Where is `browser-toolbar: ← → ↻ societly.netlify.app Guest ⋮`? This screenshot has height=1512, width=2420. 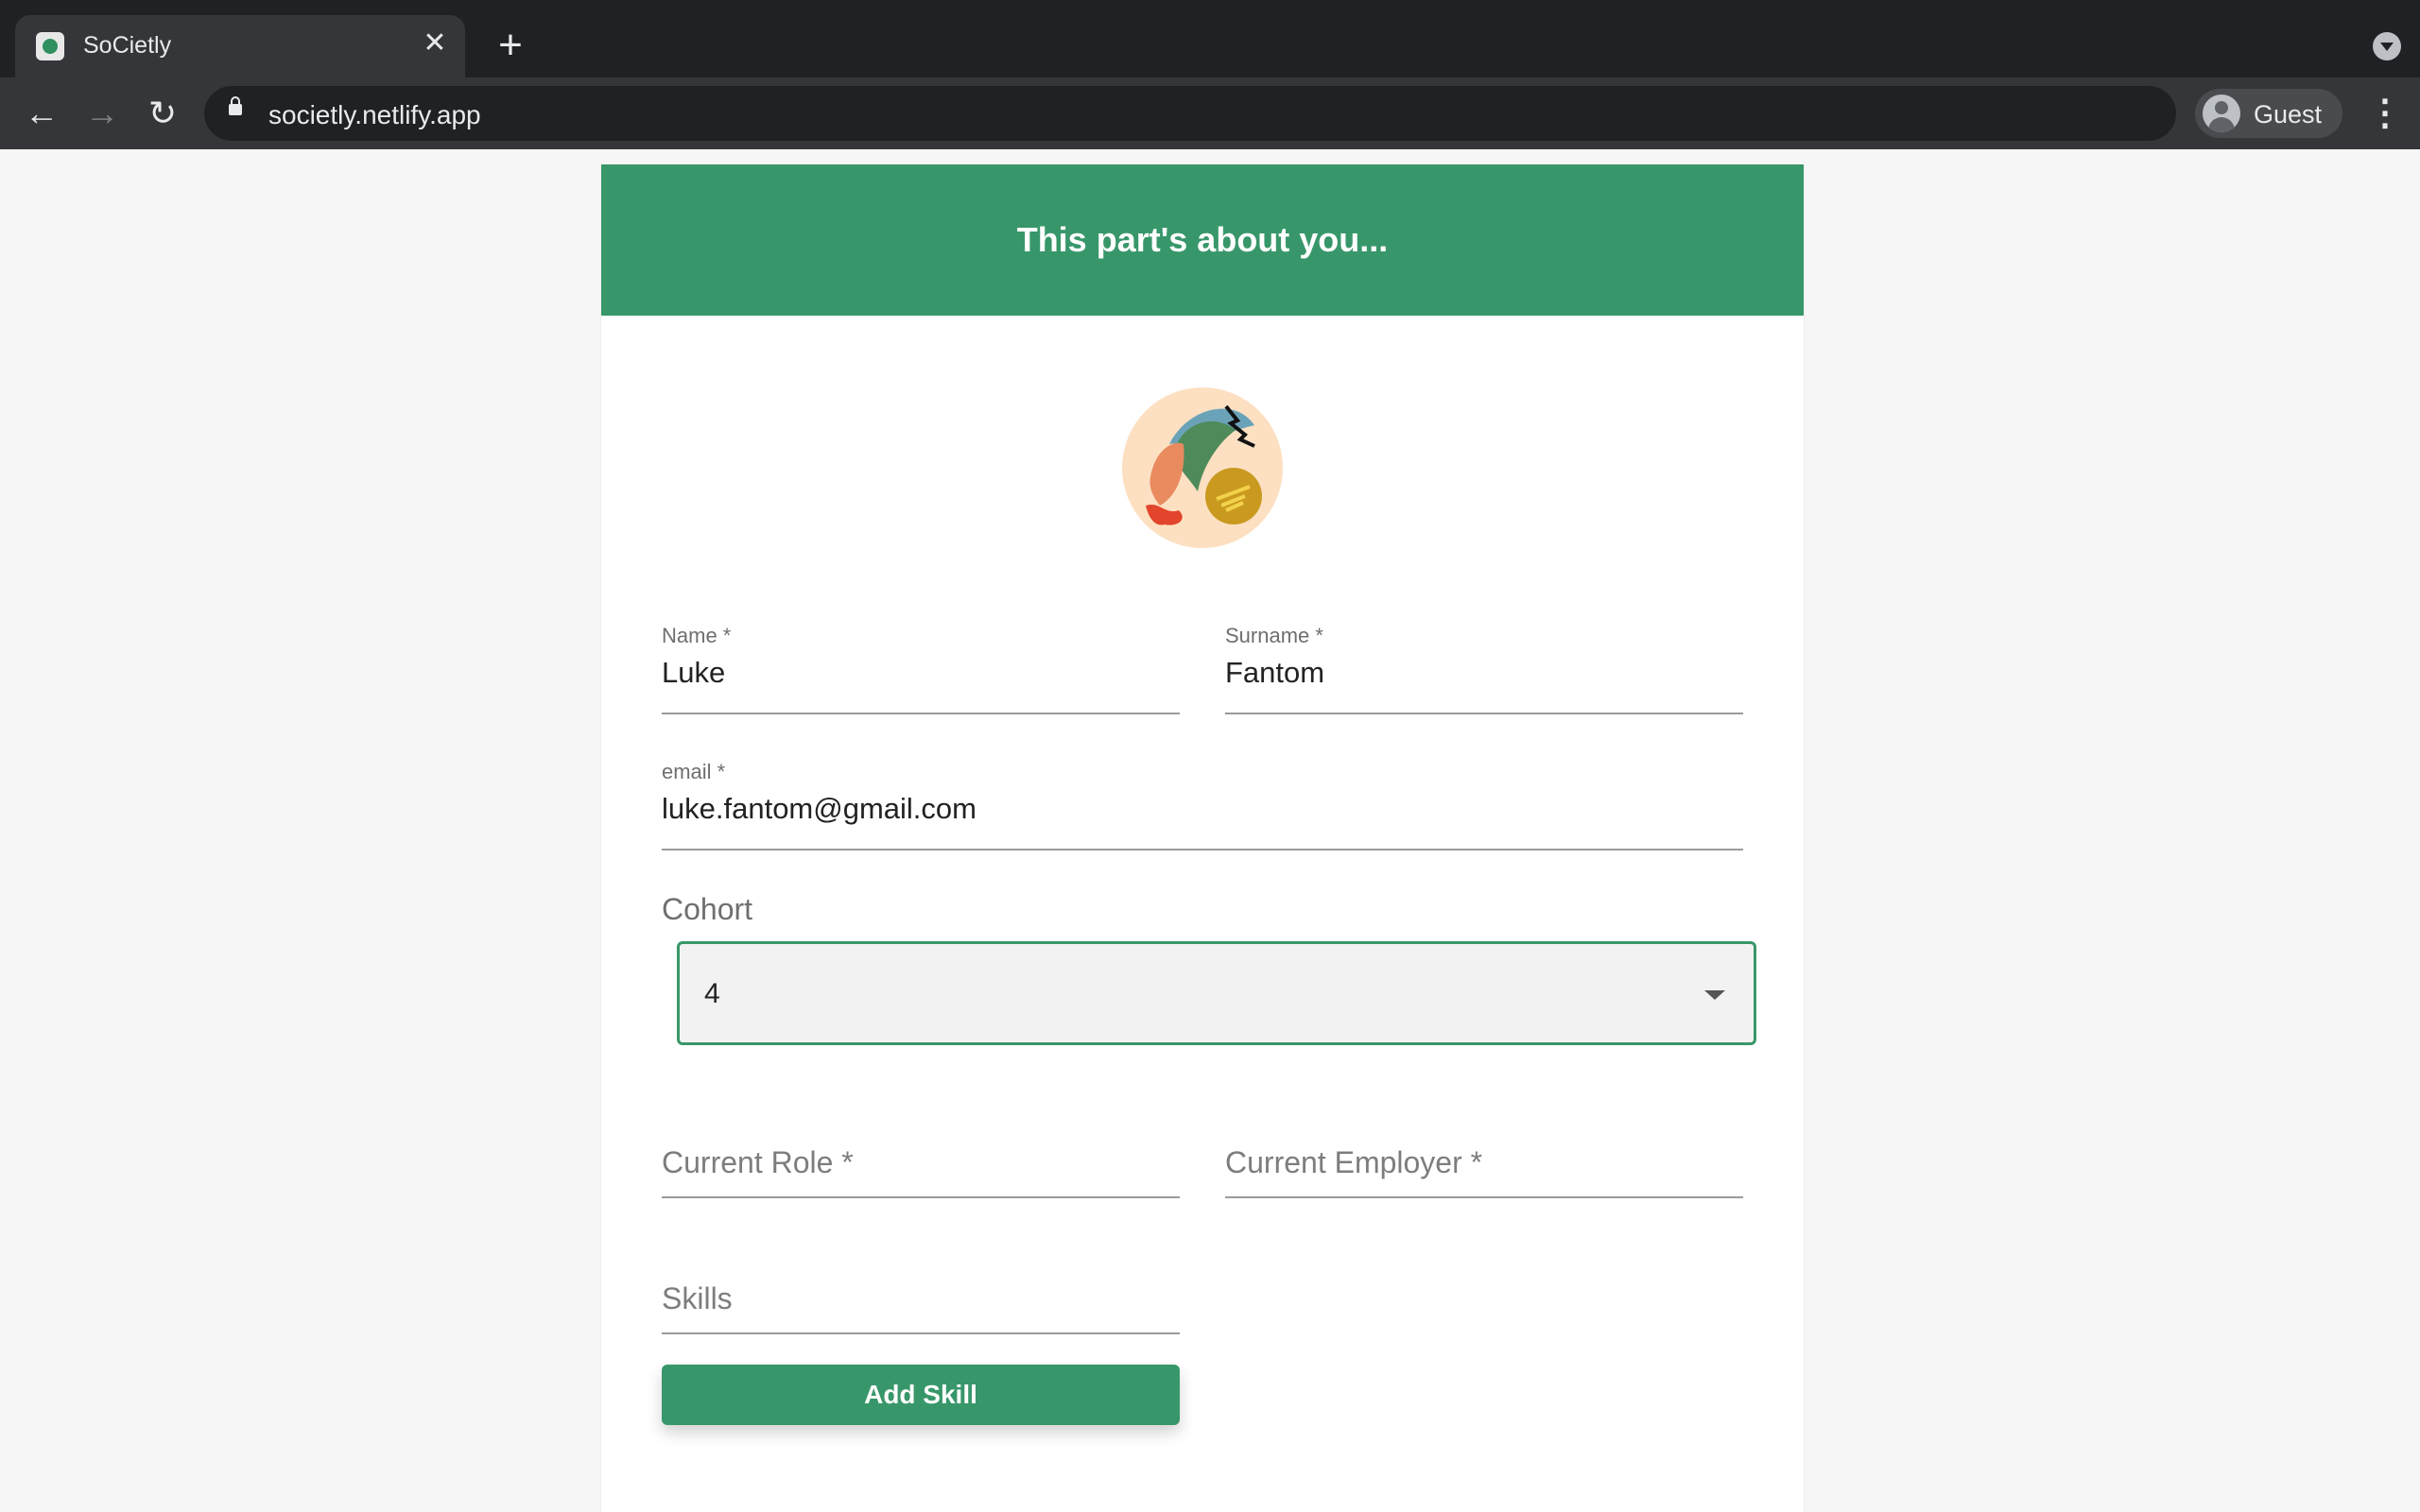 browser-toolbar: ← → ↻ societly.netlify.app Guest ⋮ is located at coordinates (1210, 113).